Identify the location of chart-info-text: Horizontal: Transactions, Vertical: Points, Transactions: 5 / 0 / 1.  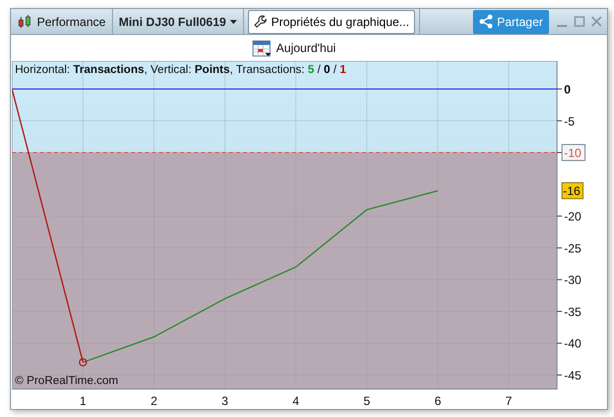
(180, 70).